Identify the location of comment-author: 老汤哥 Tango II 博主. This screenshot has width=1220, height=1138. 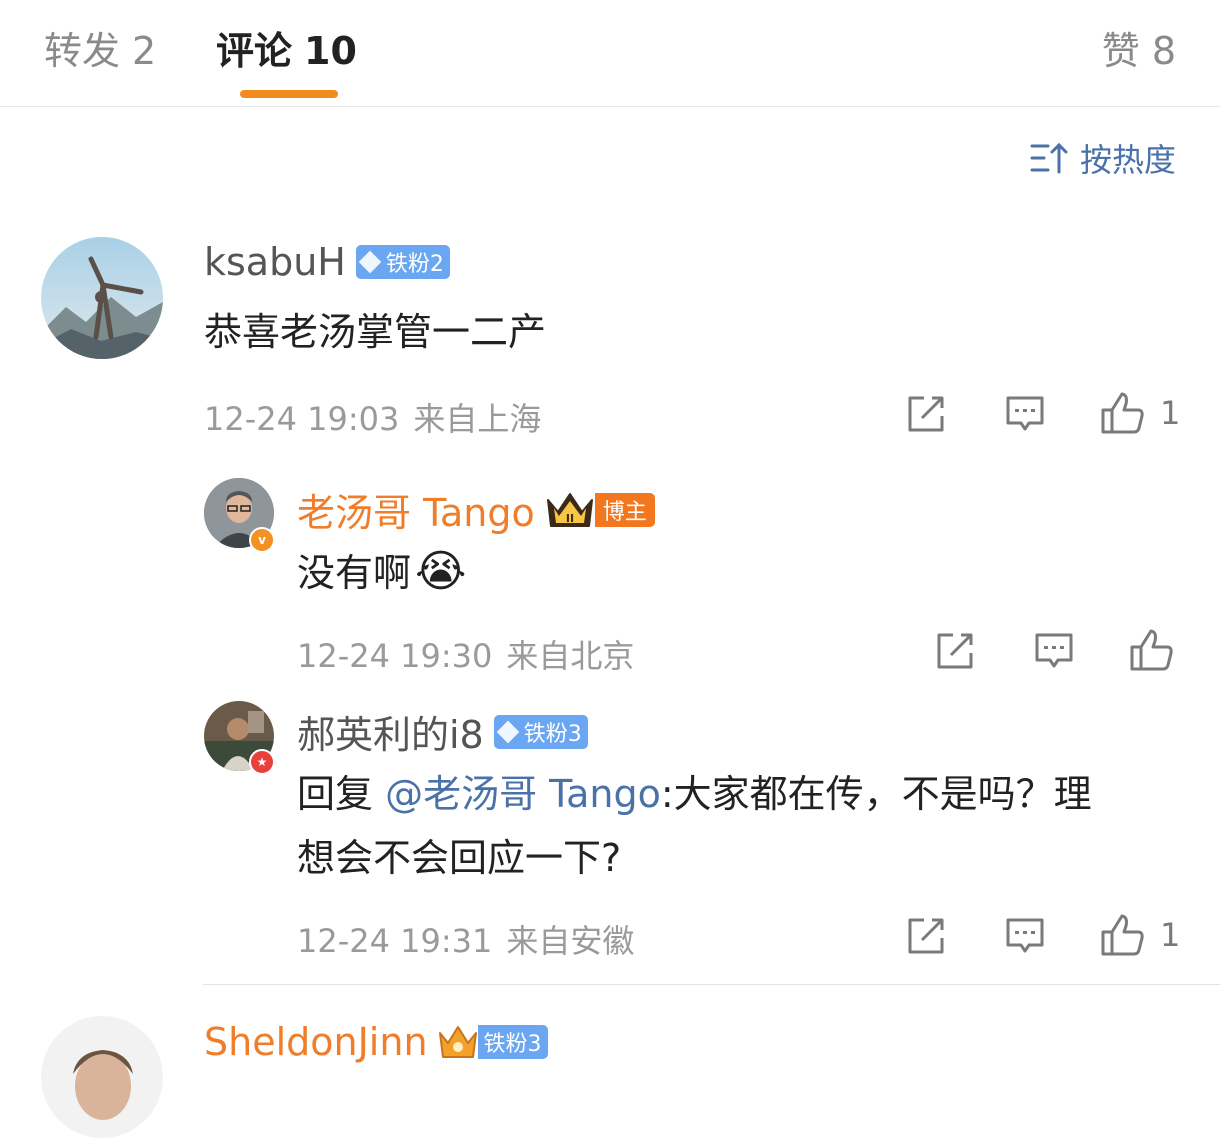
(476, 509).